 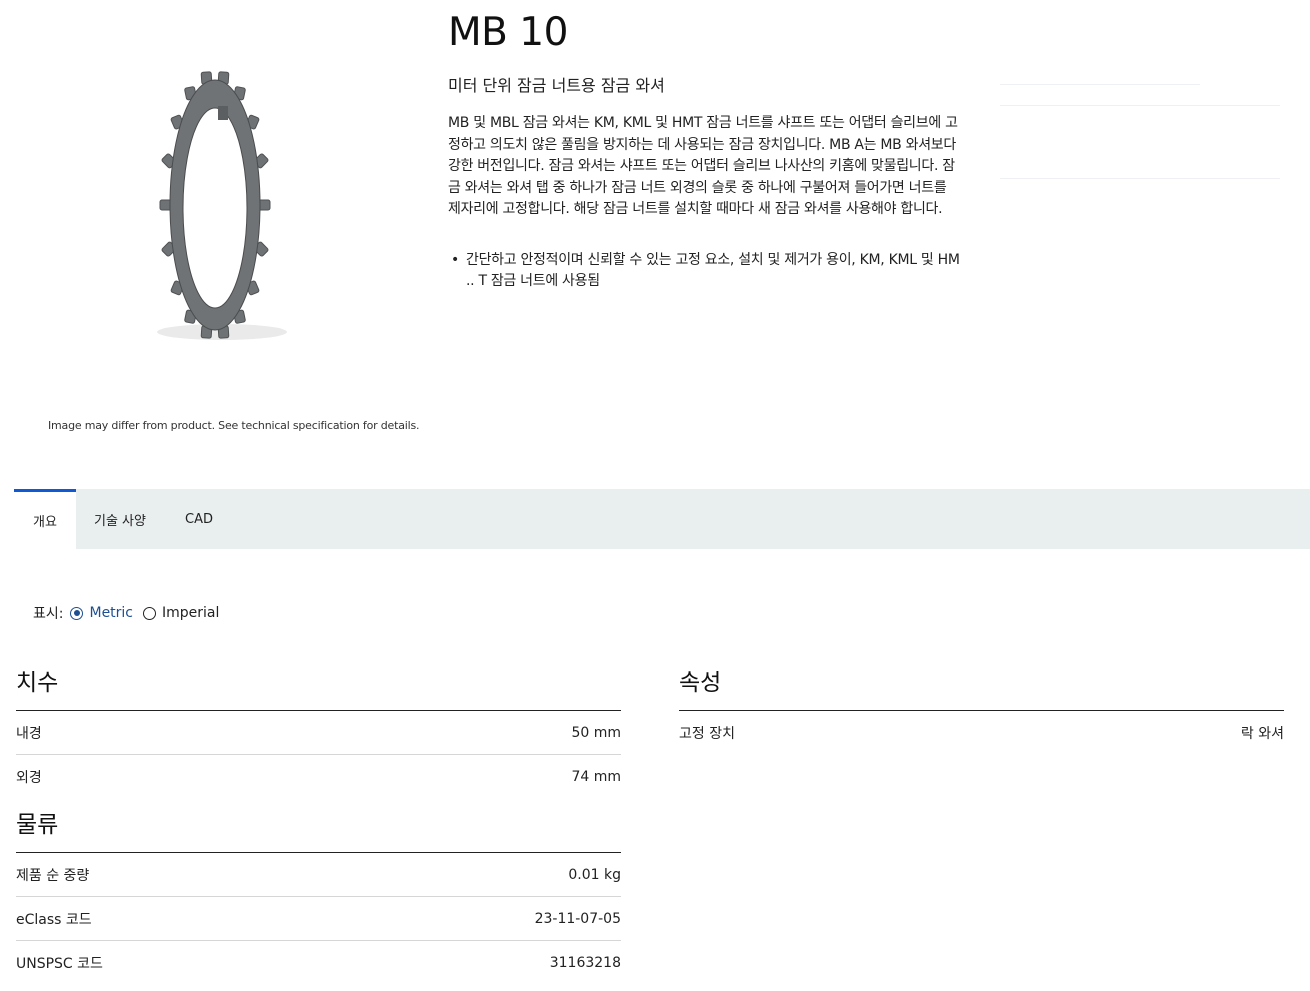 I want to click on section-heading: 치수, so click(x=318, y=687).